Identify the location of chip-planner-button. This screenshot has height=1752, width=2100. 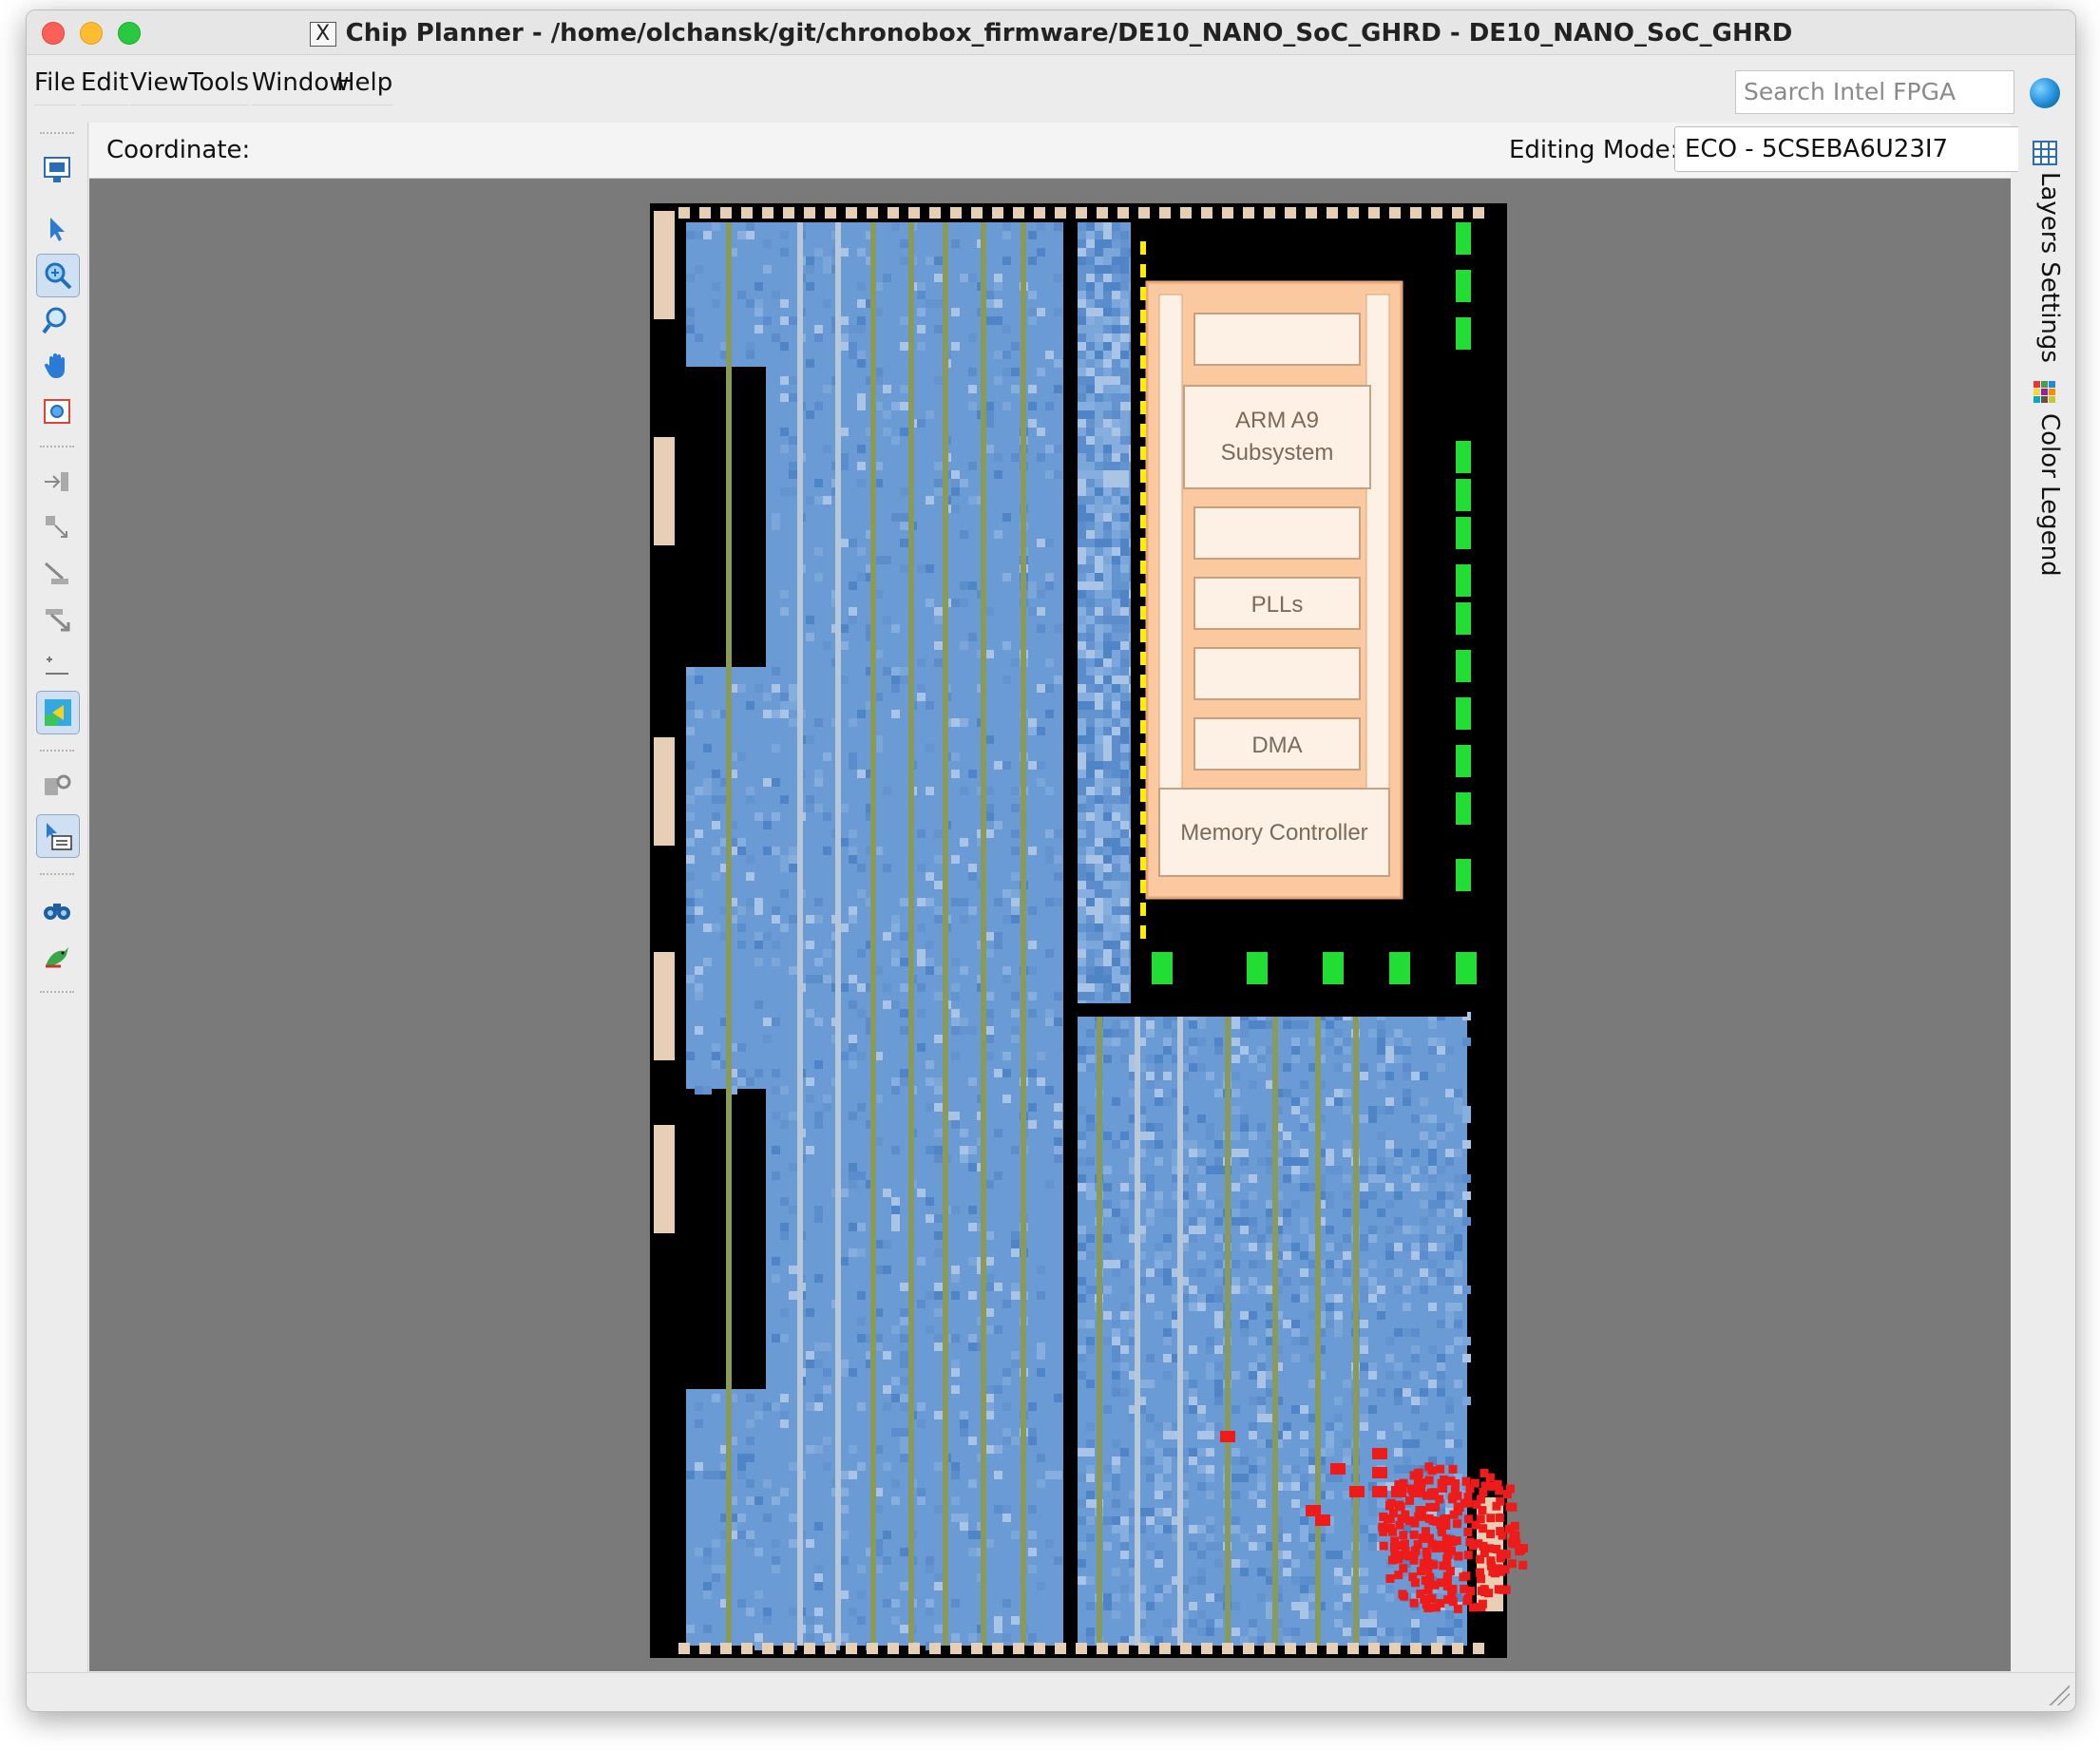
(57, 170).